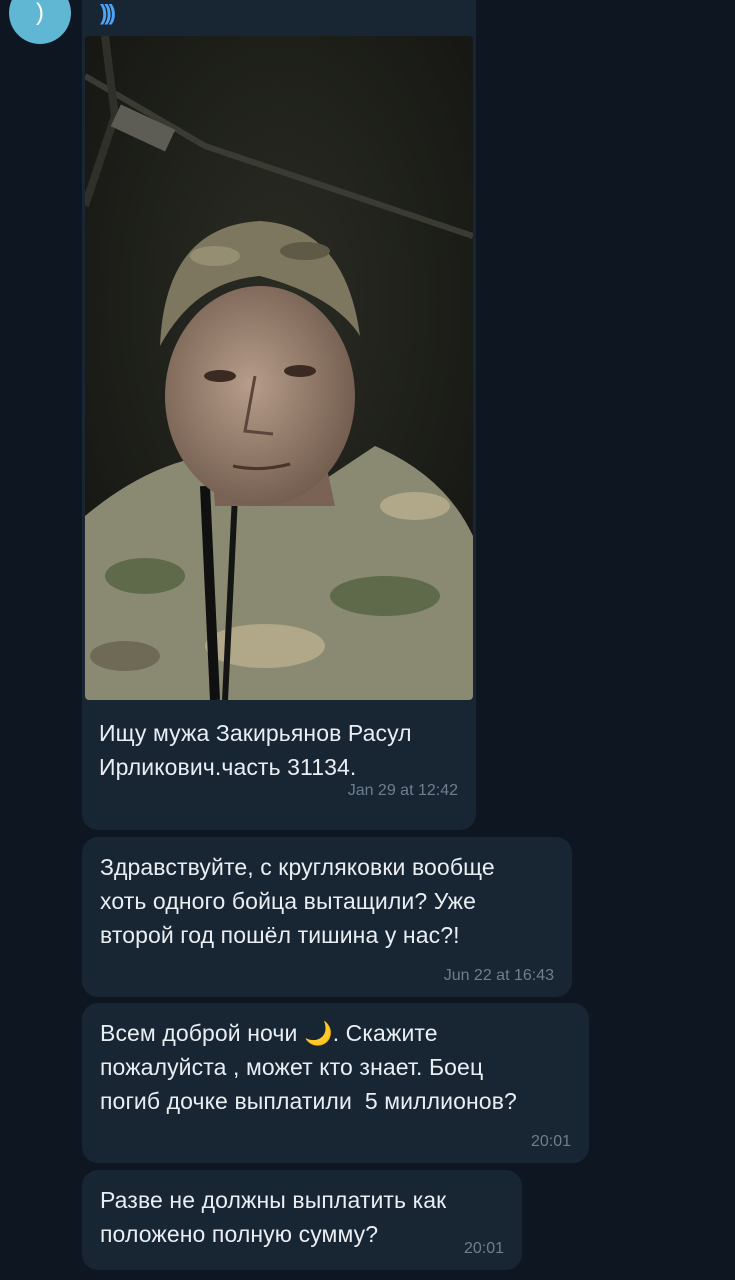 This screenshot has height=1280, width=735. Describe the element at coordinates (402, 790) in the screenshot. I see `message-time: Jan 29 at 12:42` at that location.